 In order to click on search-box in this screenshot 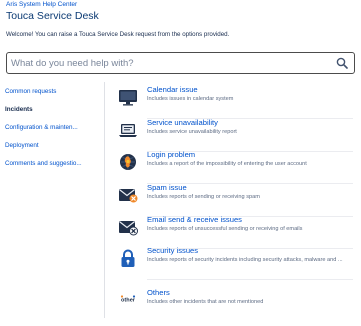, I will do `click(180, 63)`.